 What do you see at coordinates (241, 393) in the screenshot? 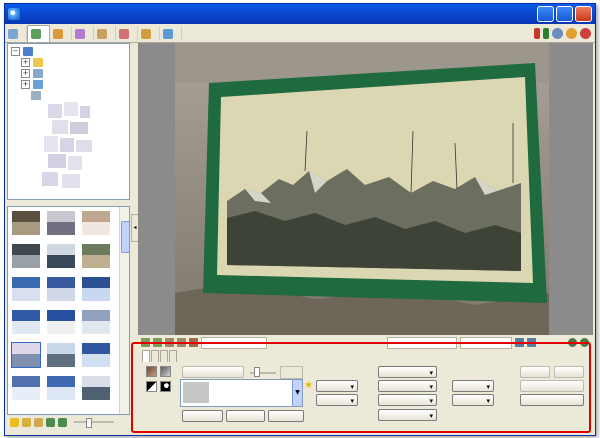
I see `frame-select: ▼` at bounding box center [241, 393].